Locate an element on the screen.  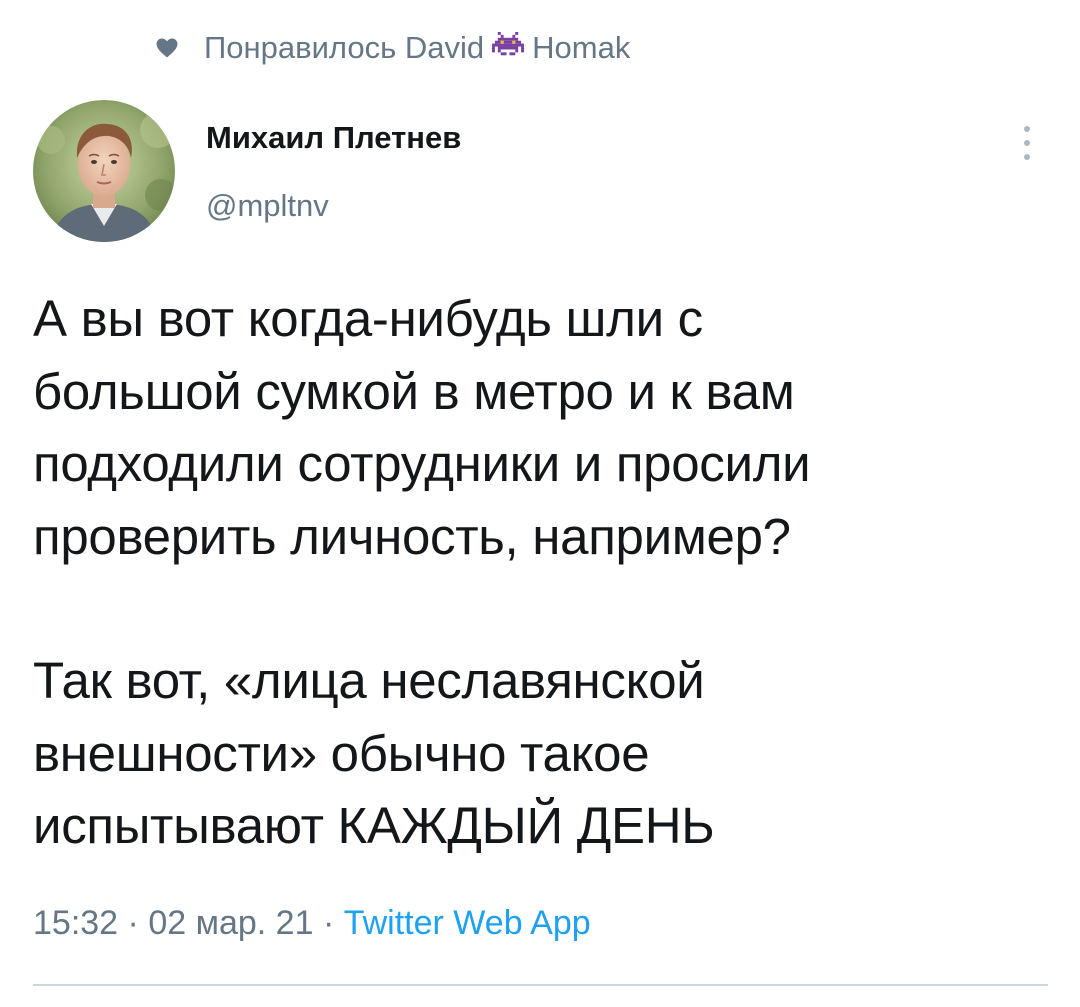
tweet-time: 15:32 is located at coordinates (75, 923).